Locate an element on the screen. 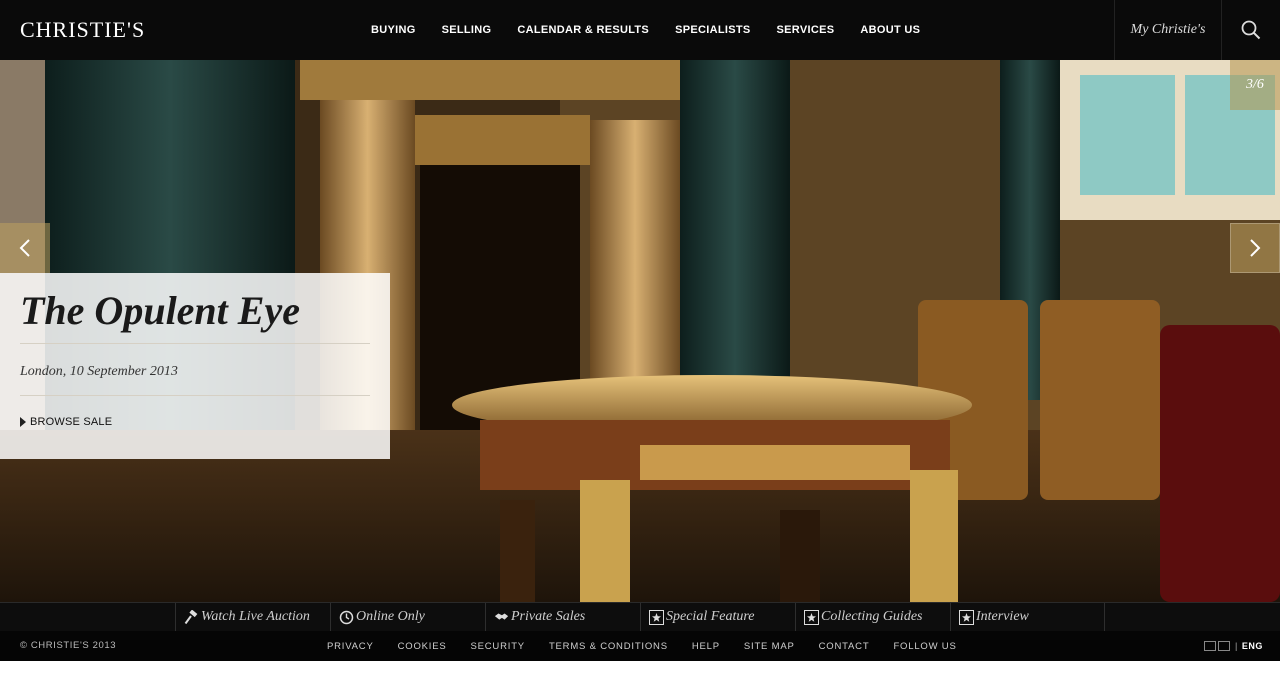 The width and height of the screenshot is (1280, 679). footer-link-help: HELP is located at coordinates (706, 646).